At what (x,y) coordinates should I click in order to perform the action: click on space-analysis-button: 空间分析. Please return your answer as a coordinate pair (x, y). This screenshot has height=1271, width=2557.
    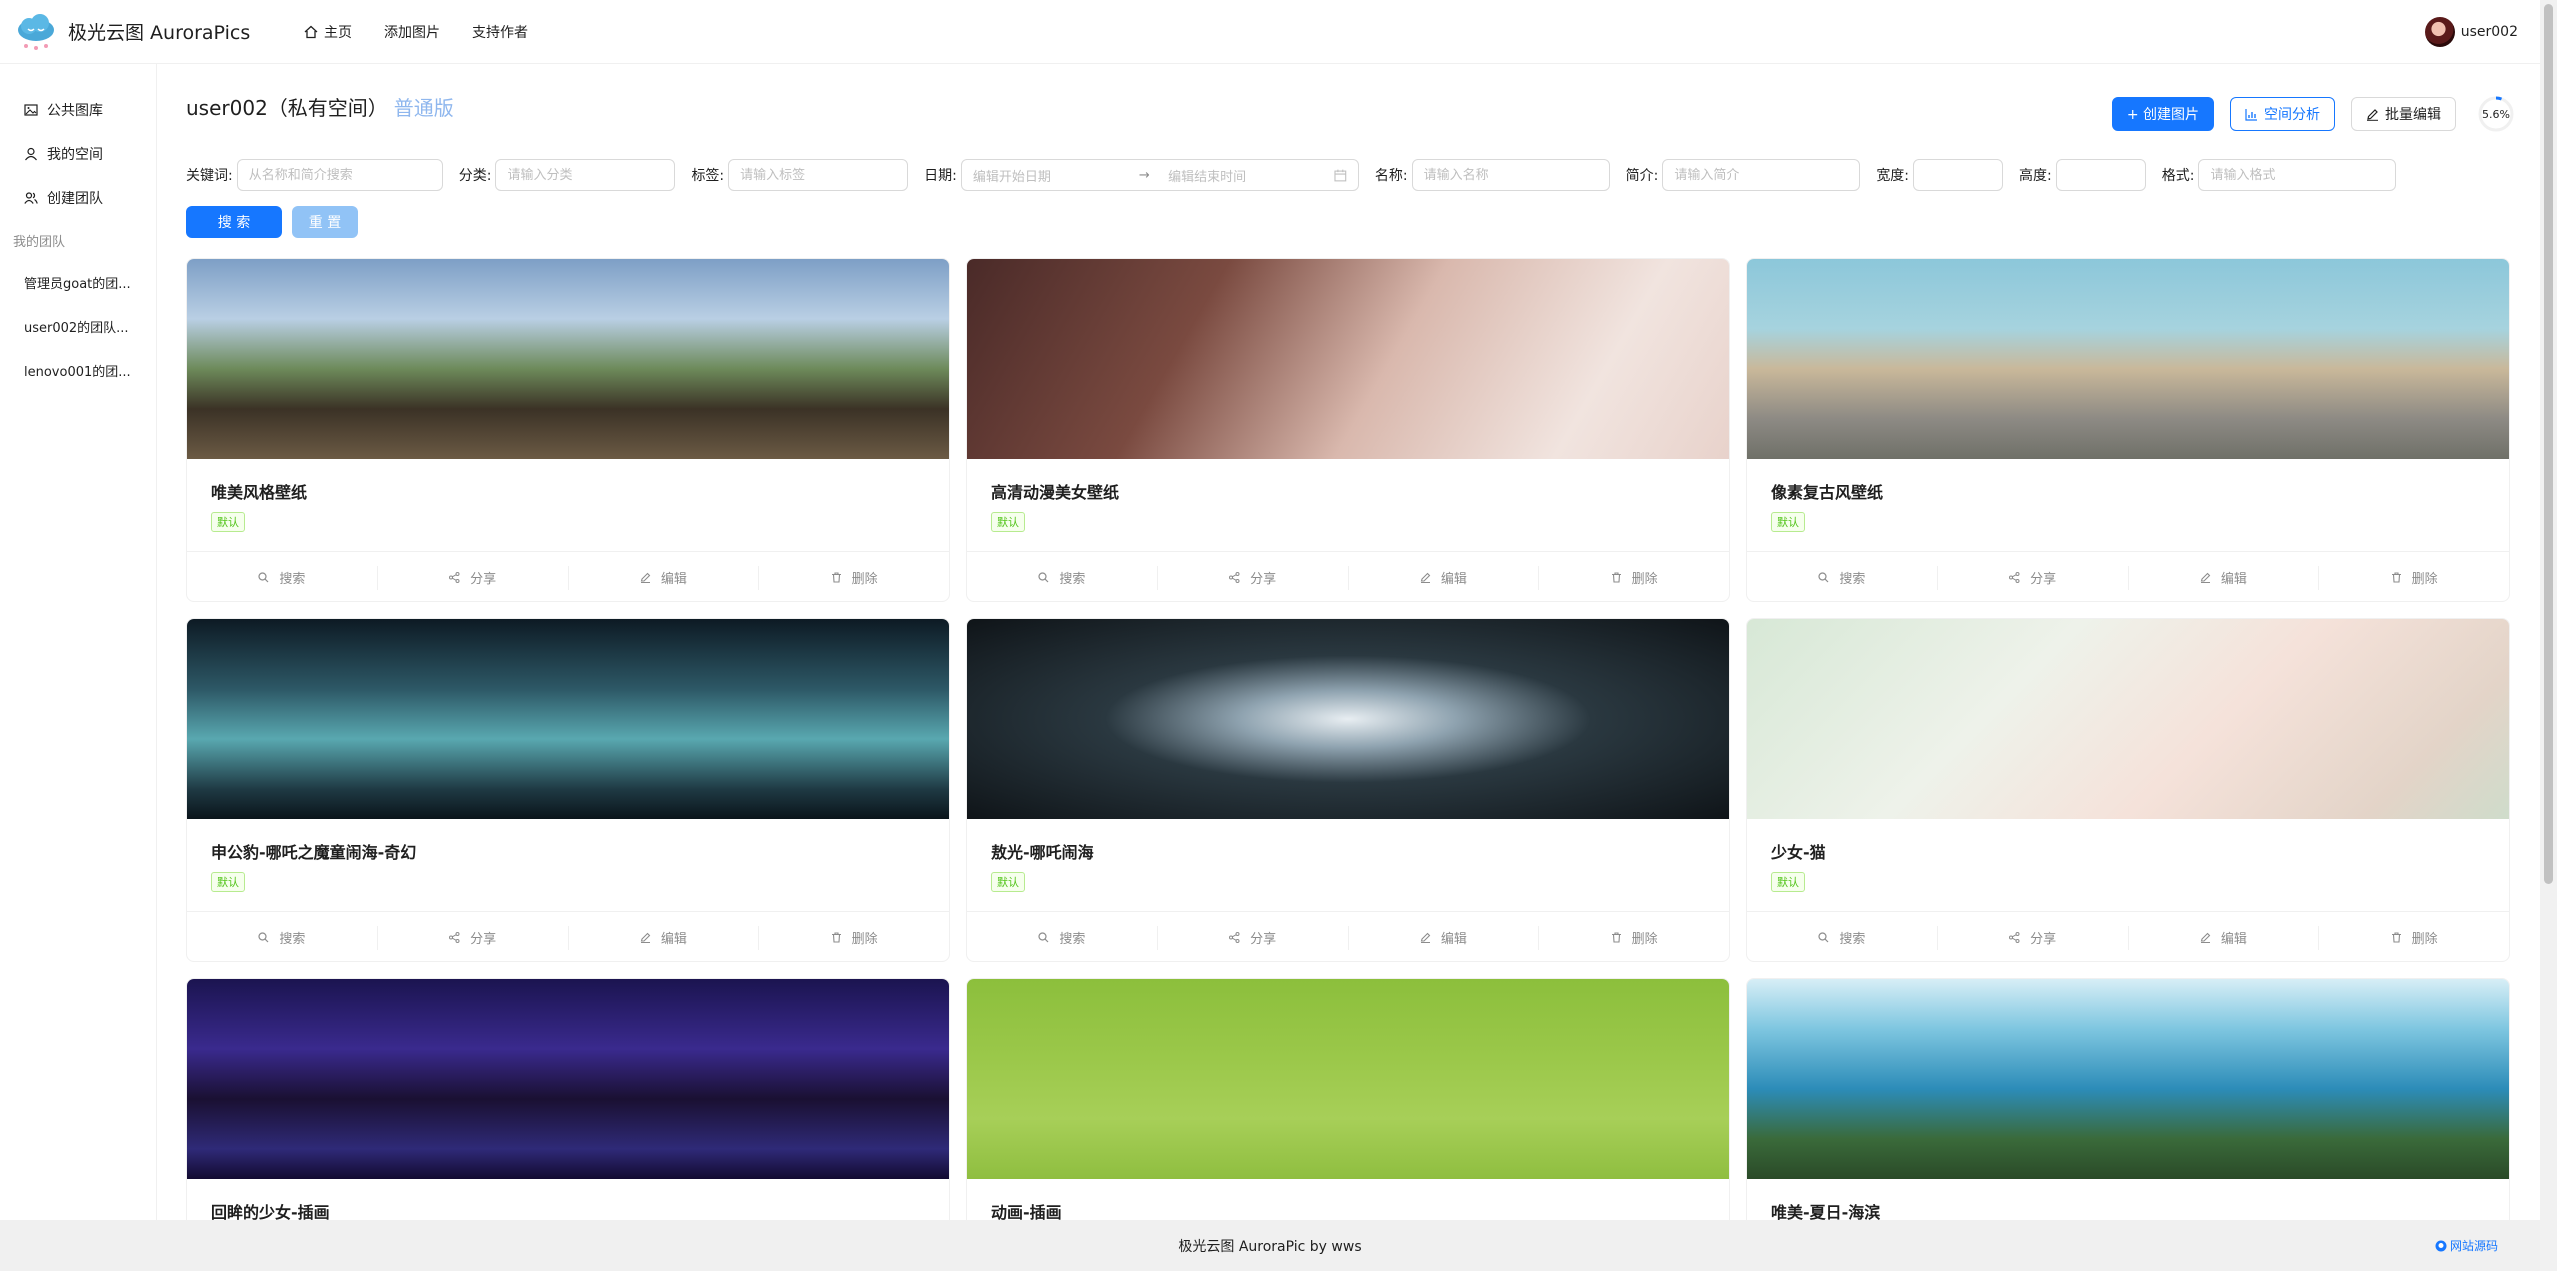
    Looking at the image, I should click on (2282, 114).